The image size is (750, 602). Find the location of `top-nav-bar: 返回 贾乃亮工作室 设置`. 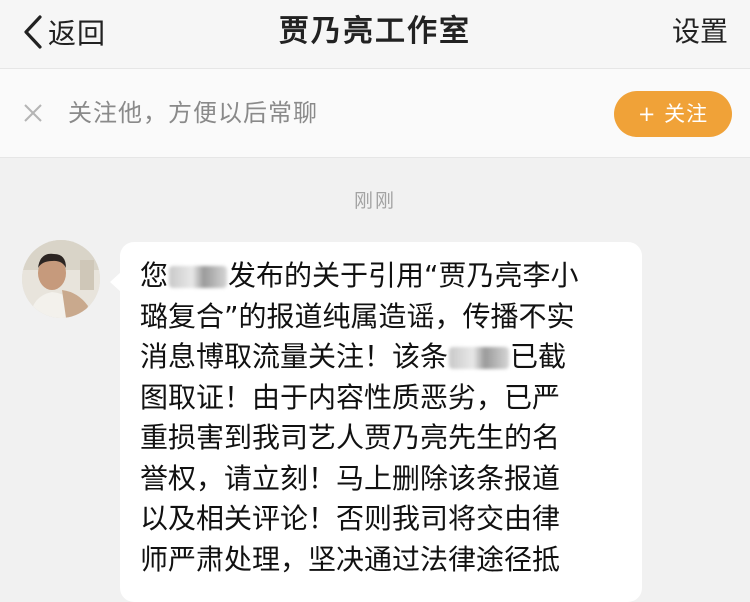

top-nav-bar: 返回 贾乃亮工作室 设置 is located at coordinates (375, 34).